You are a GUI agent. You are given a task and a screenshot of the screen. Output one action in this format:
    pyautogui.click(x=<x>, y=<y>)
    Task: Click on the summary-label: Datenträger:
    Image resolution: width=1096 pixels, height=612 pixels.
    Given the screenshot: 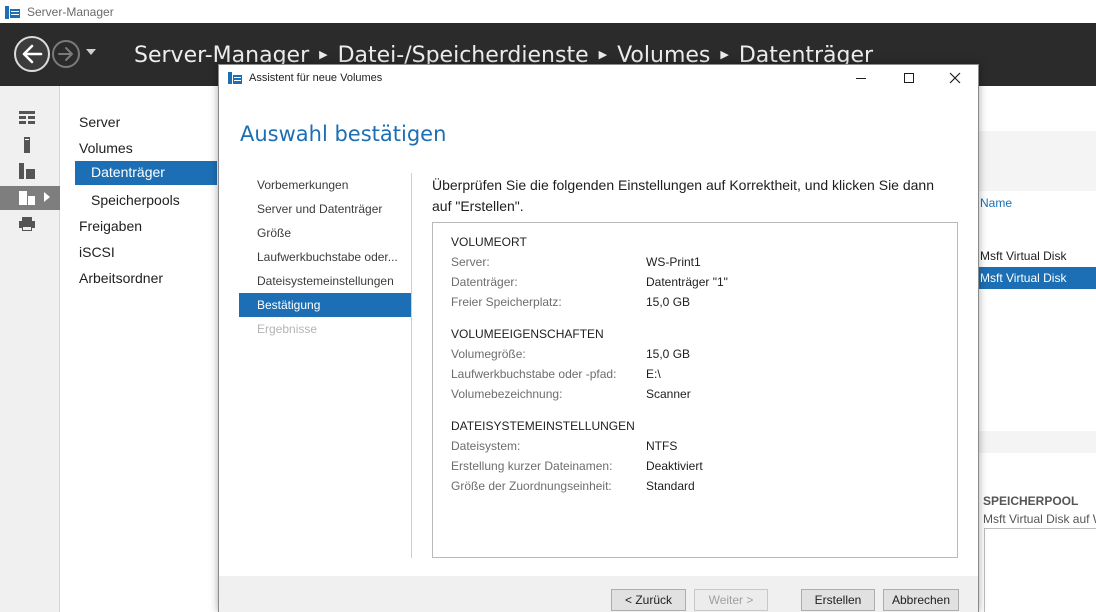 What is the action you would take?
    pyautogui.click(x=484, y=282)
    